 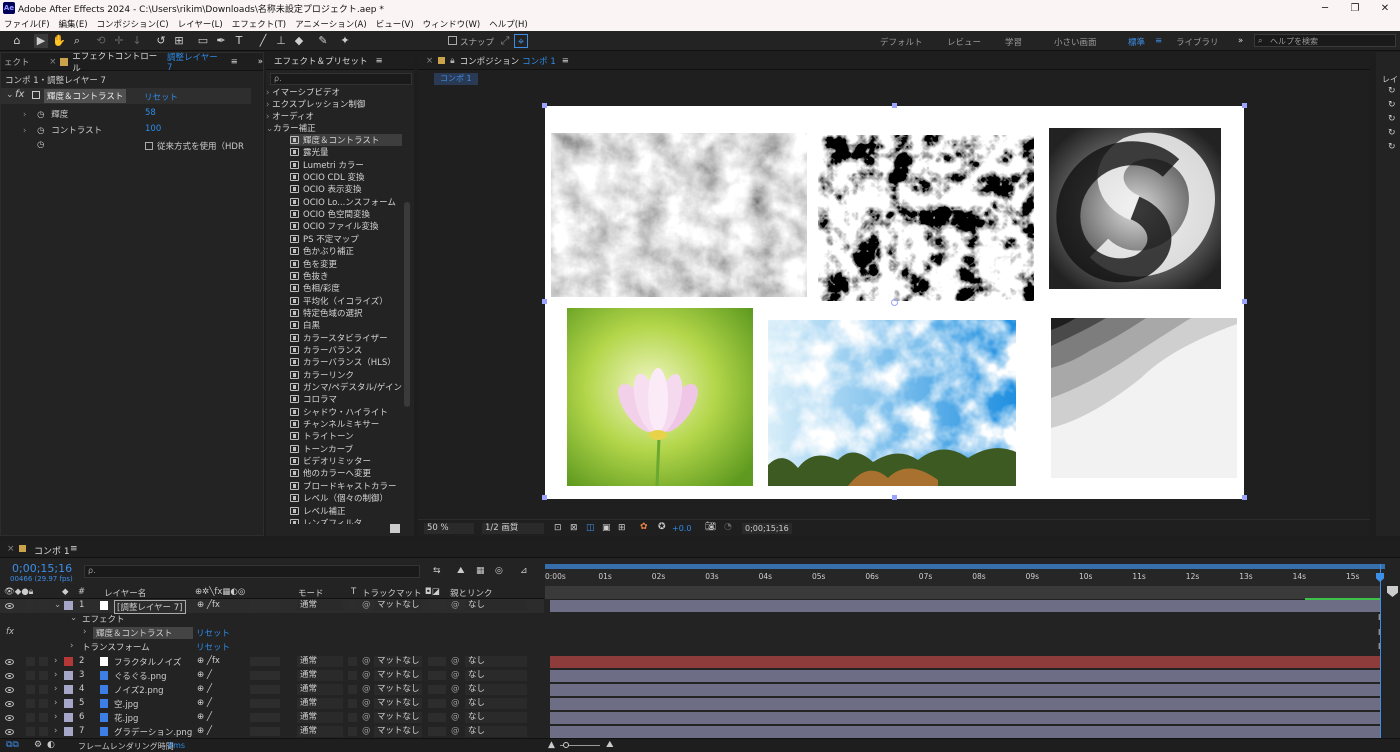 What do you see at coordinates (1244, 105) in the screenshot?
I see `transform-handle` at bounding box center [1244, 105].